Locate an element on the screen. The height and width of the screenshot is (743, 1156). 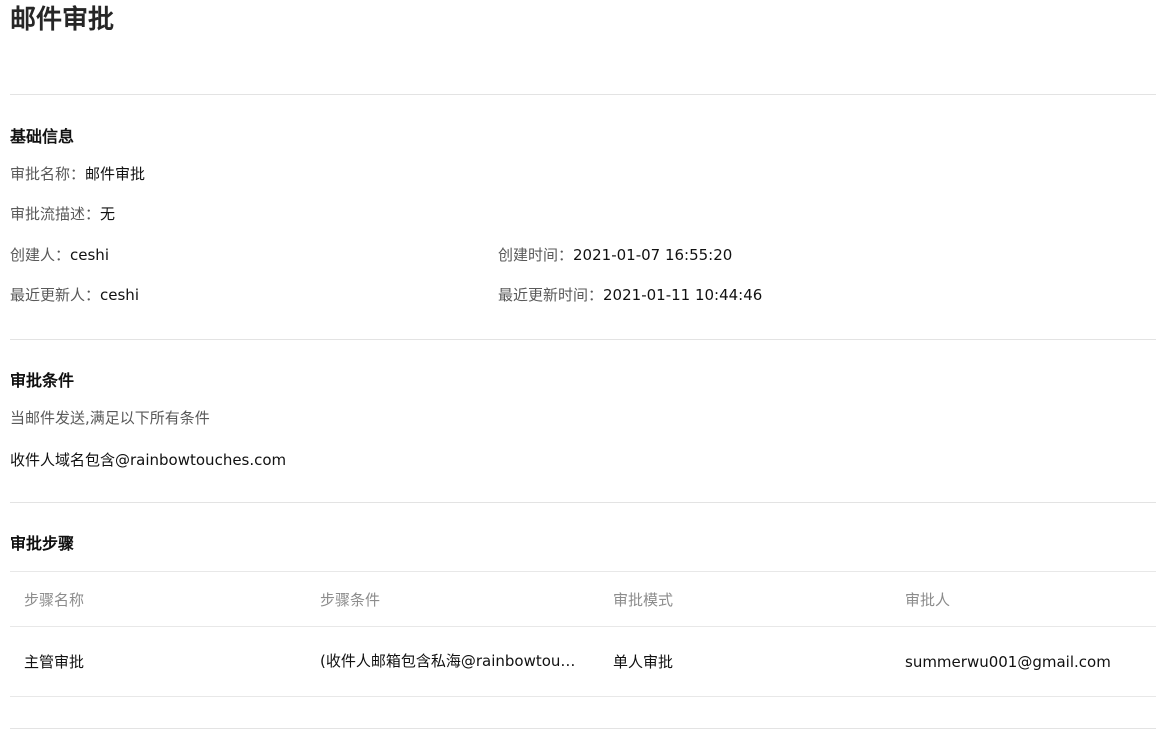
approval-desc-label: 审批流描述： is located at coordinates (55, 214).